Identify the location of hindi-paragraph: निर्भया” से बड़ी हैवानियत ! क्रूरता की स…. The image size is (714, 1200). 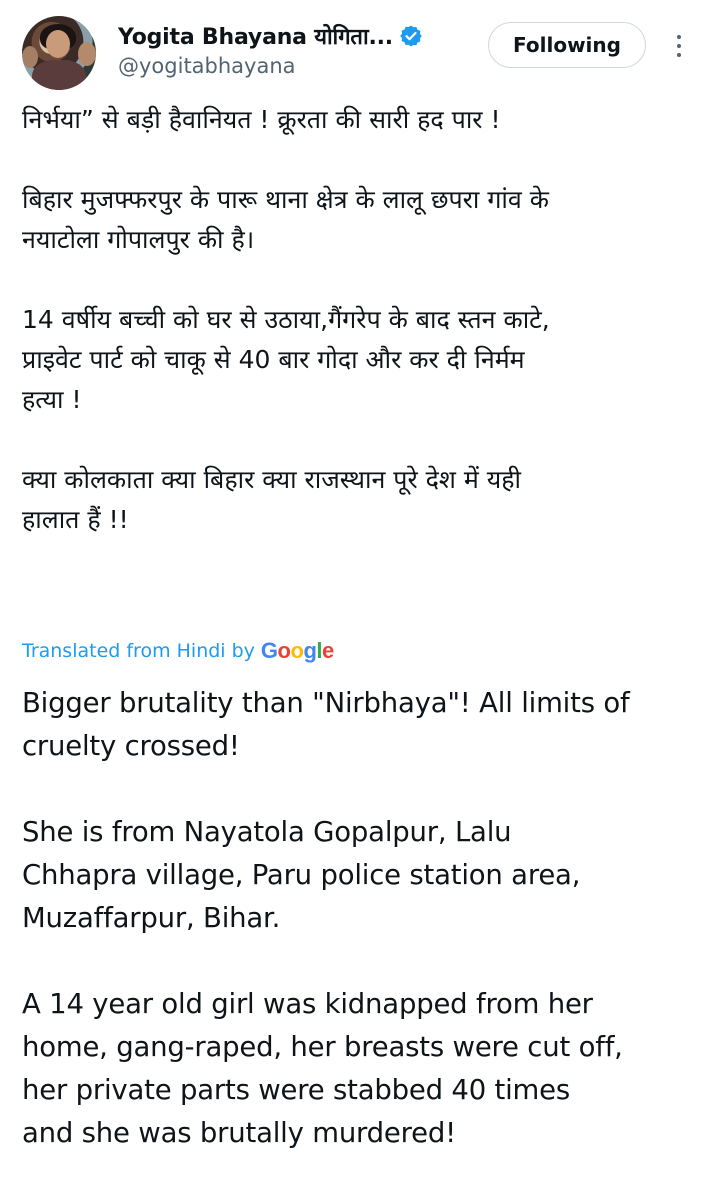
(261, 119).